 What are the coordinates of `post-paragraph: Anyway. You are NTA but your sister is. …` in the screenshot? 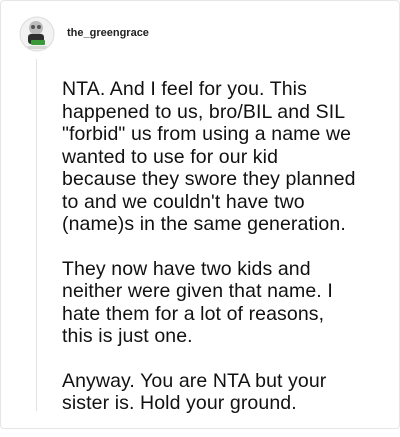 It's located at (194, 392).